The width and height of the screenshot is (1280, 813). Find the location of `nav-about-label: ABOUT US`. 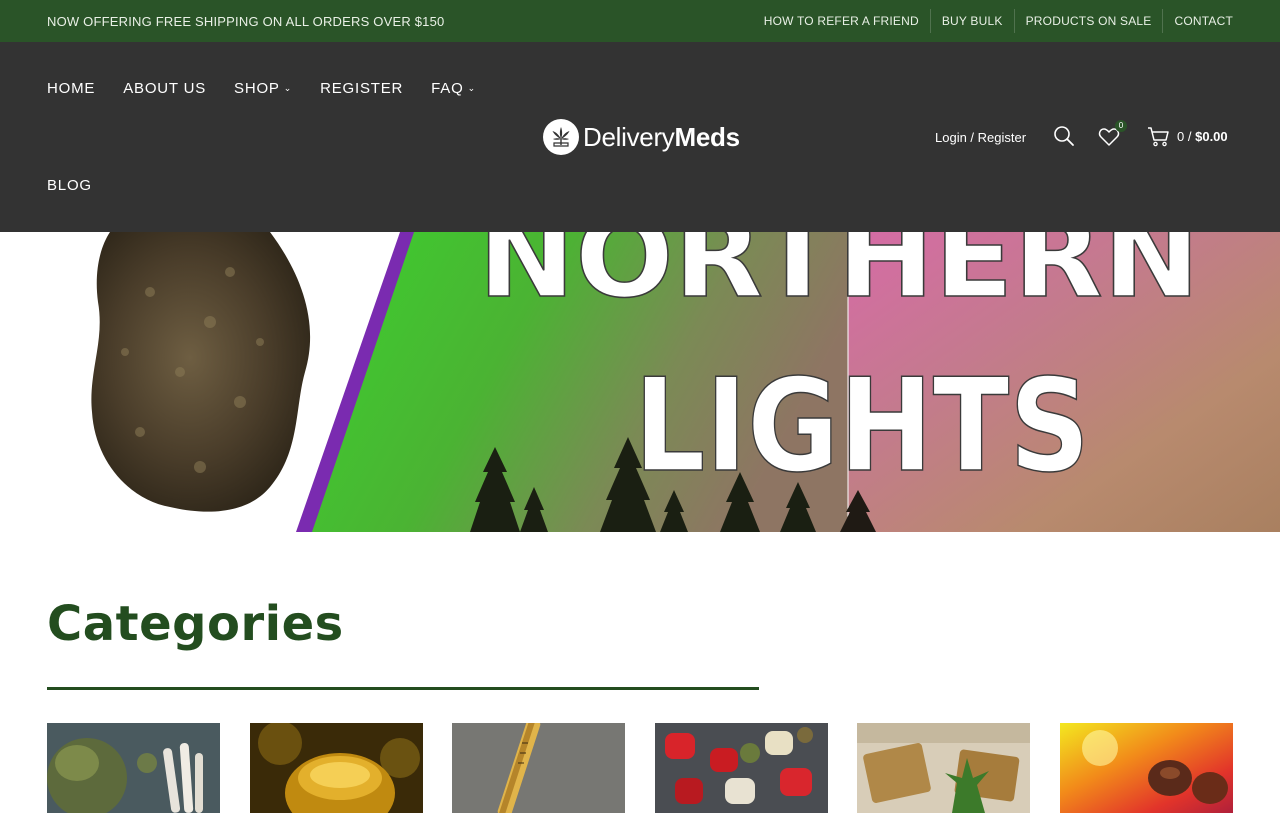

nav-about-label: ABOUT US is located at coordinates (165, 88).